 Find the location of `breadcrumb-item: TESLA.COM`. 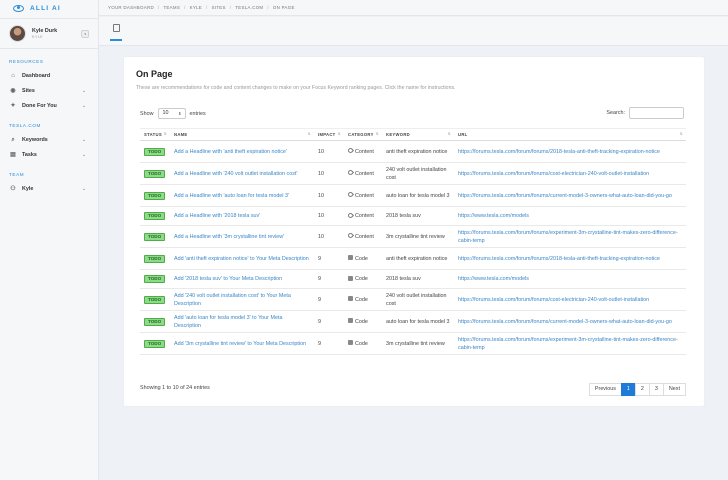

breadcrumb-item: TESLA.COM is located at coordinates (249, 7).